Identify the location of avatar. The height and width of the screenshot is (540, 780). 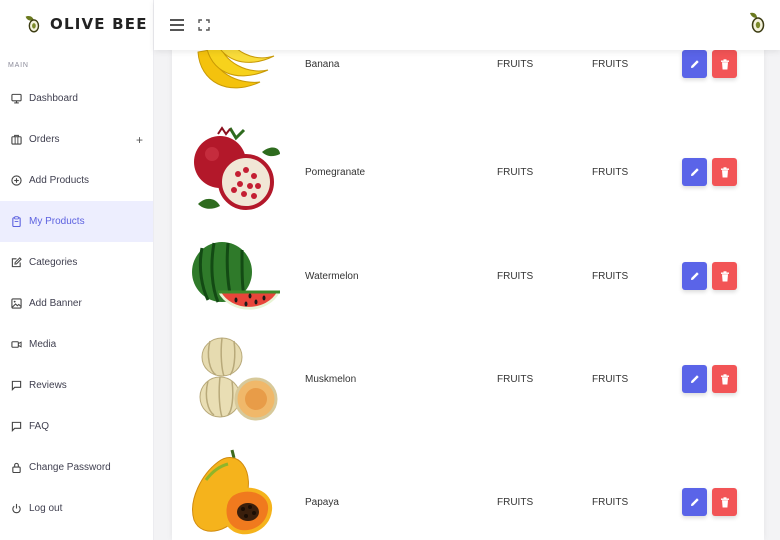
(756, 23).